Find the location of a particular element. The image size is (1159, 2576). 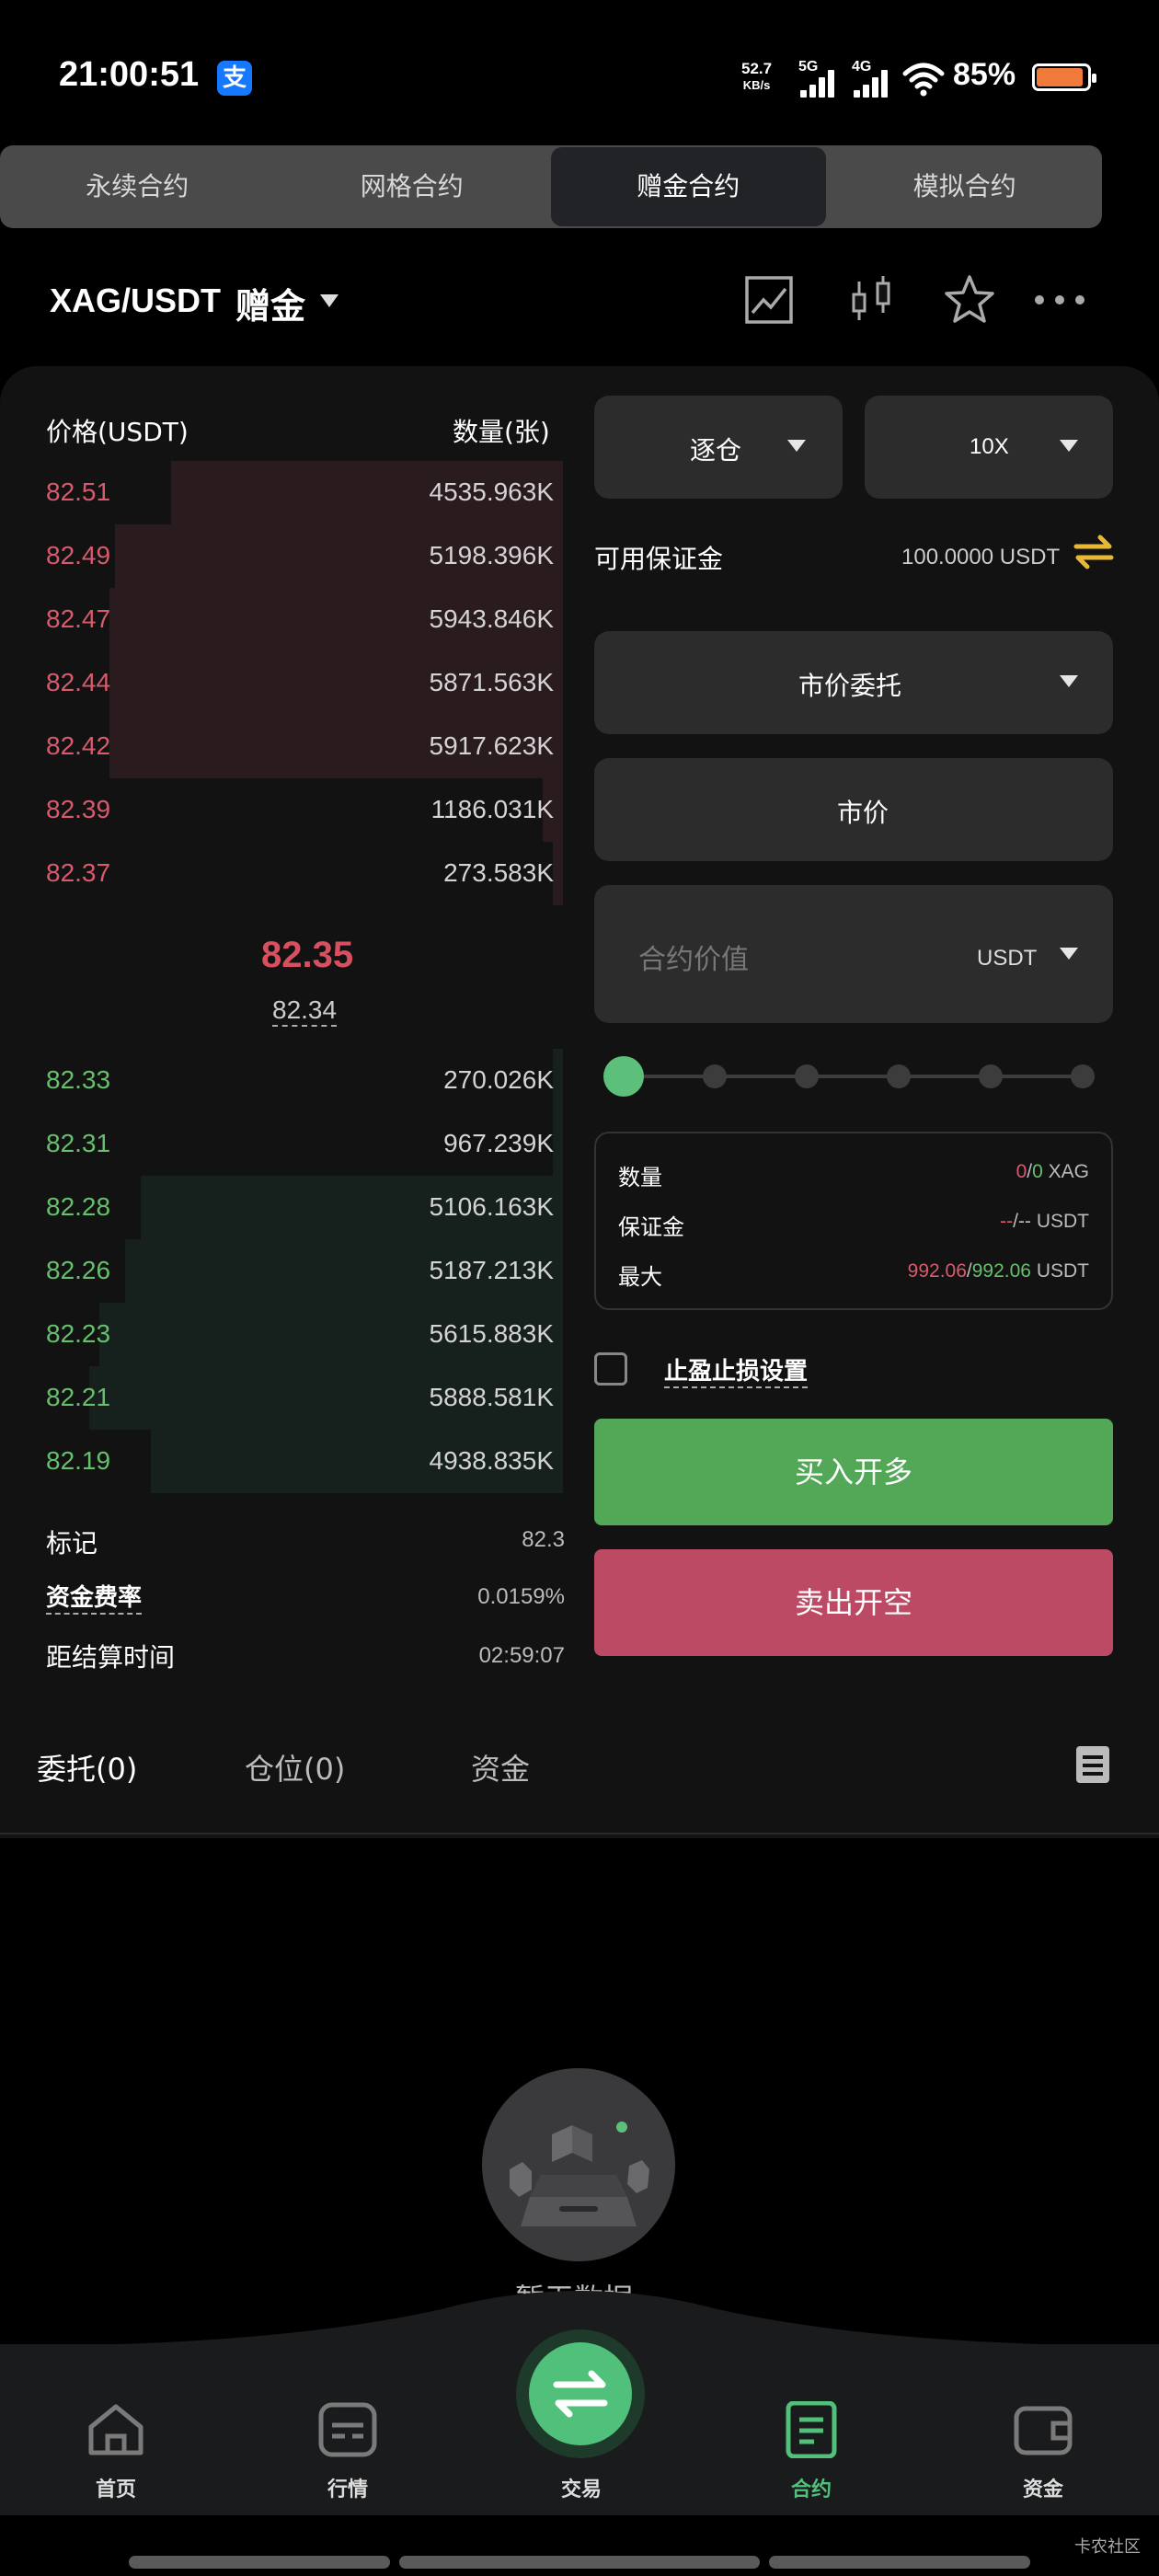

ask-row: 82.49 5198.396K is located at coordinates (283, 556).